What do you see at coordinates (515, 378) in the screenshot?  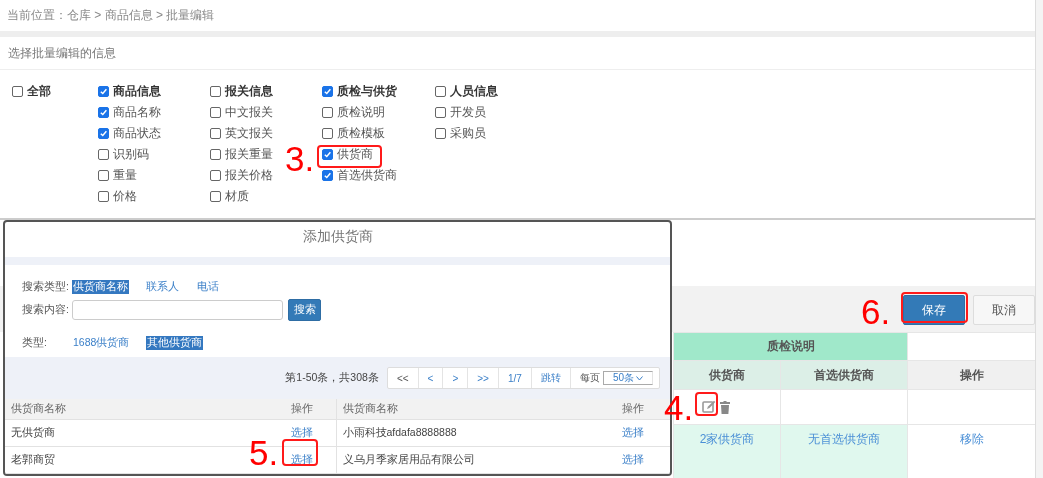 I see `page-button: 1/7` at bounding box center [515, 378].